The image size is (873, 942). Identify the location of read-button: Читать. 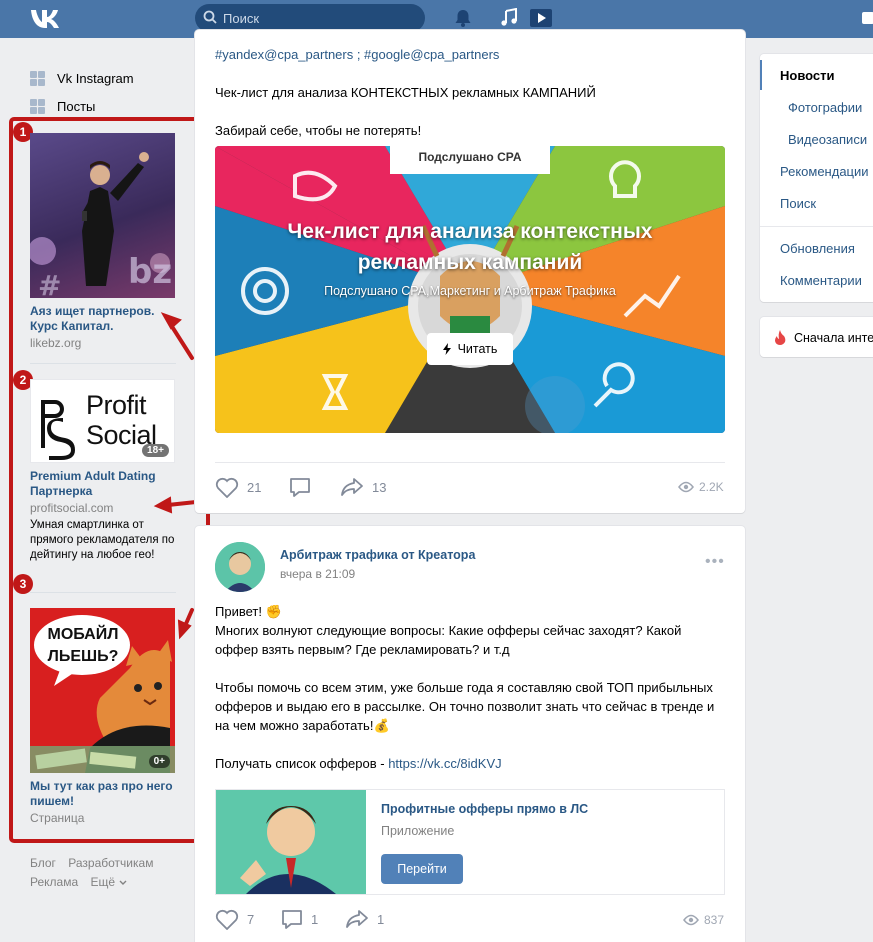
(470, 349).